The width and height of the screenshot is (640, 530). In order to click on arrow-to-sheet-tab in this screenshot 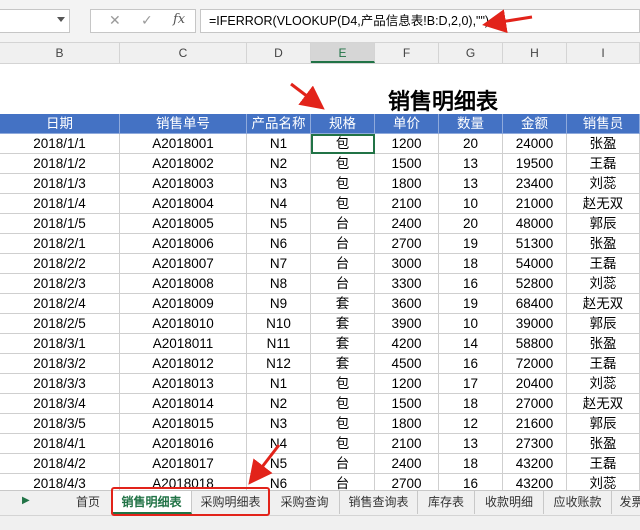, I will do `click(264, 464)`.